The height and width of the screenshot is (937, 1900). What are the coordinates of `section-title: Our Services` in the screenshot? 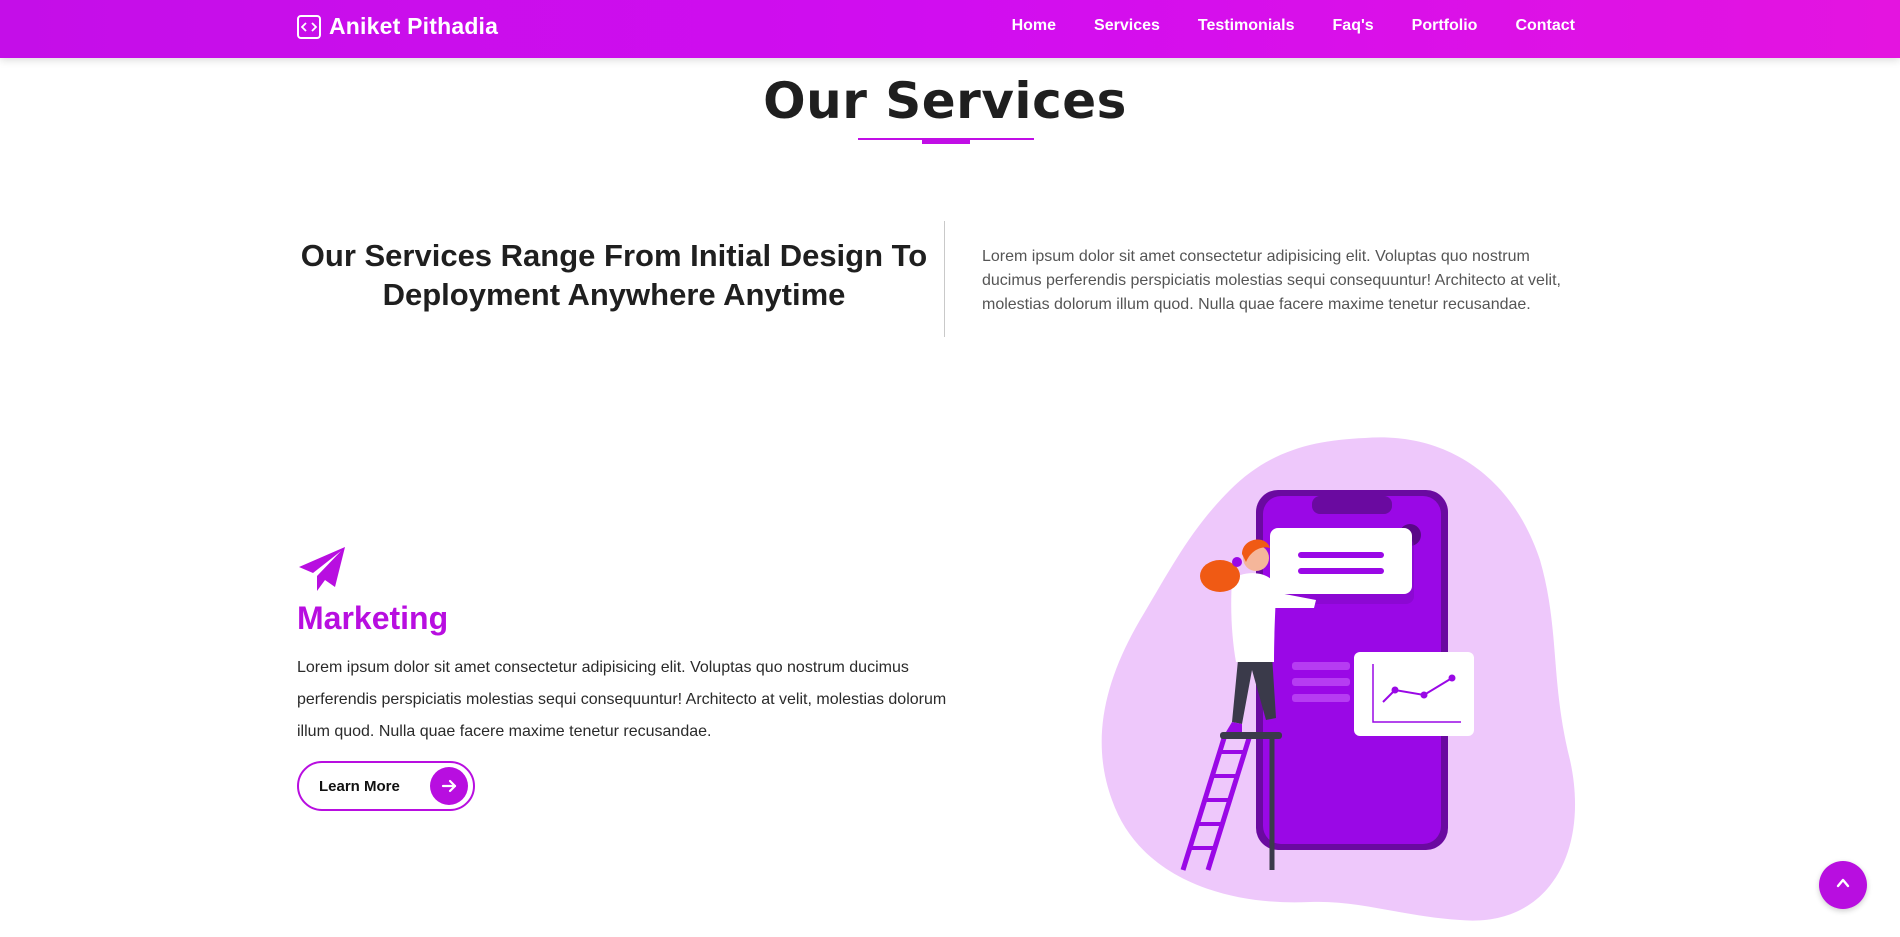 It's located at (945, 101).